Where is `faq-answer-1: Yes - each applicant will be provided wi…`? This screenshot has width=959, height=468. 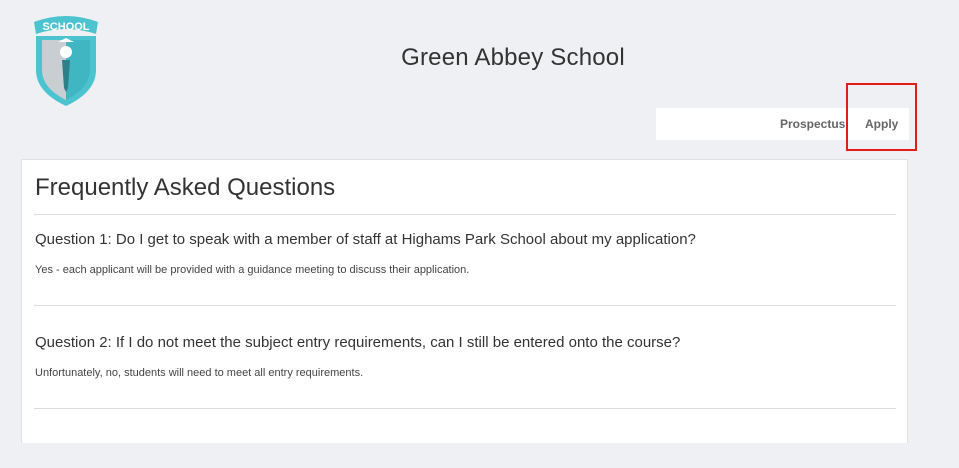 faq-answer-1: Yes - each applicant will be provided wi… is located at coordinates (252, 270).